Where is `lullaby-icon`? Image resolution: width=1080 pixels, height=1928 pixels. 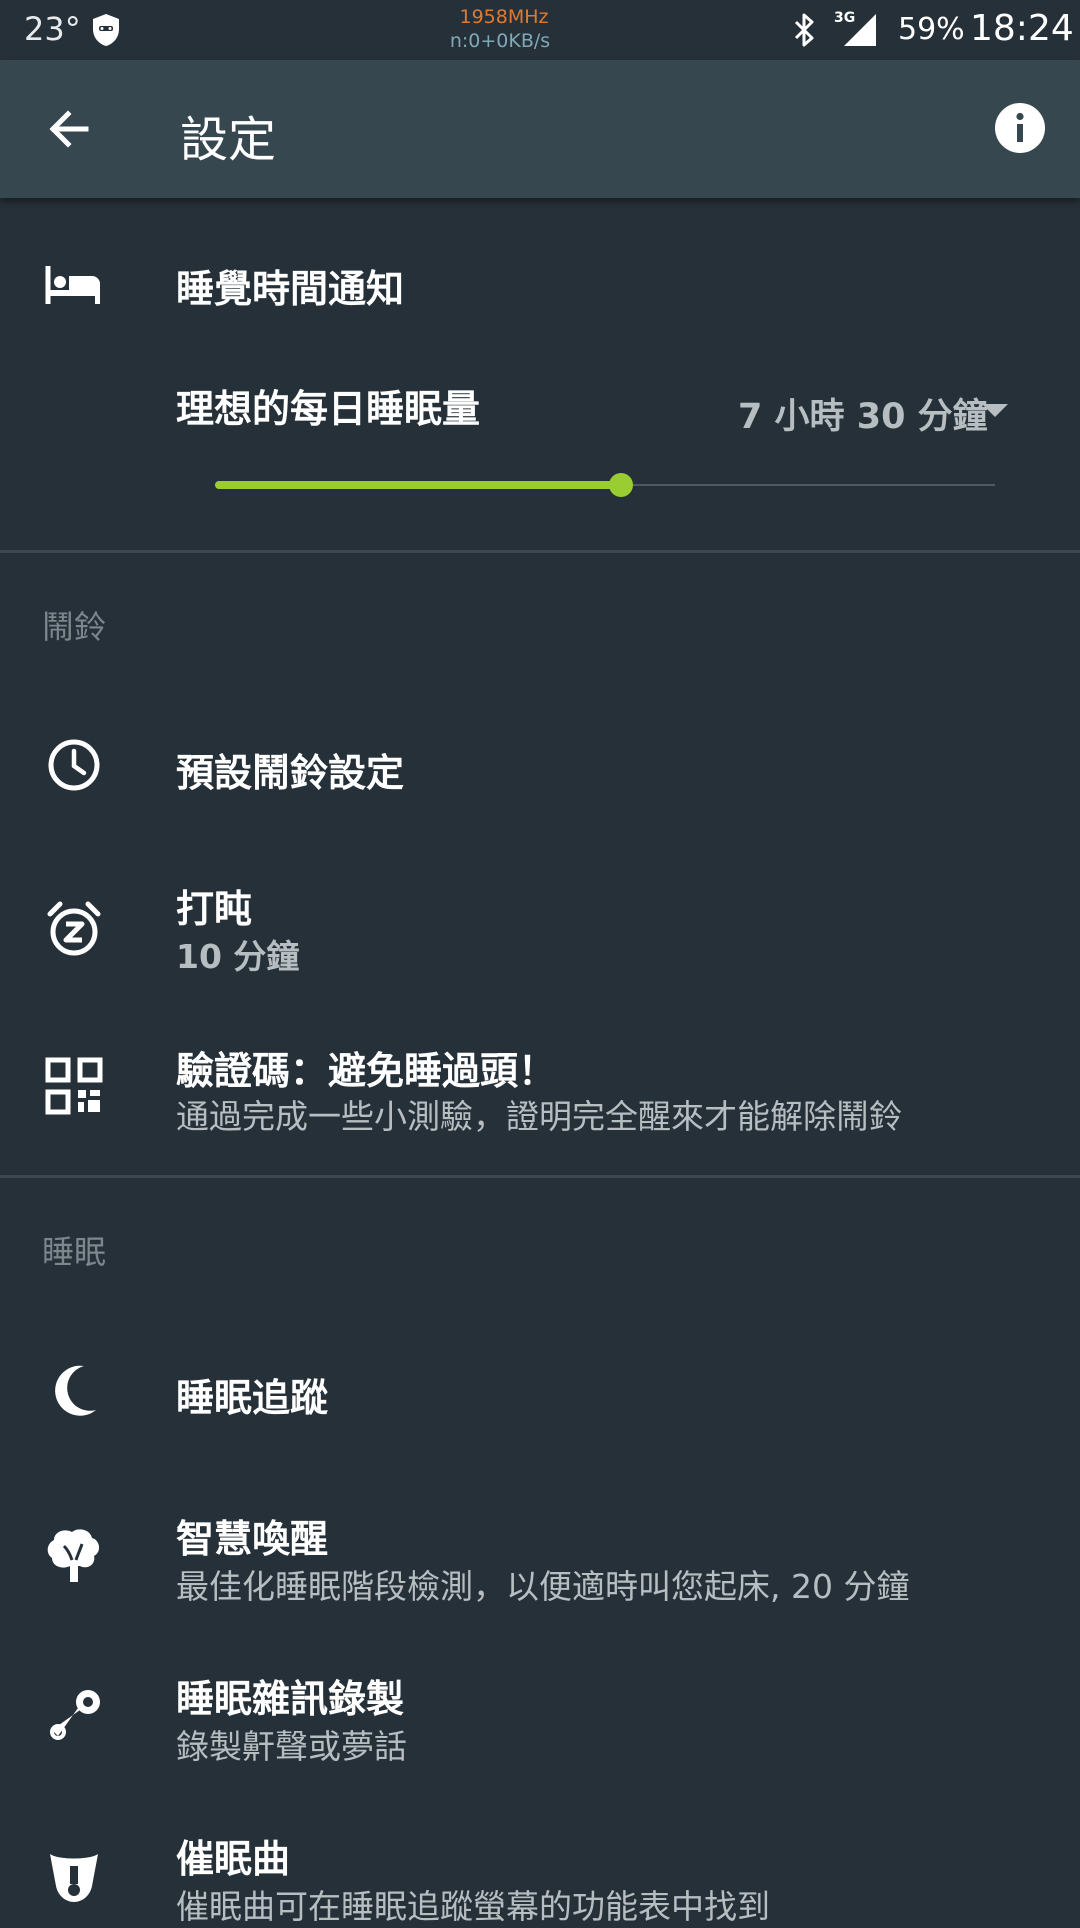 lullaby-icon is located at coordinates (74, 1878).